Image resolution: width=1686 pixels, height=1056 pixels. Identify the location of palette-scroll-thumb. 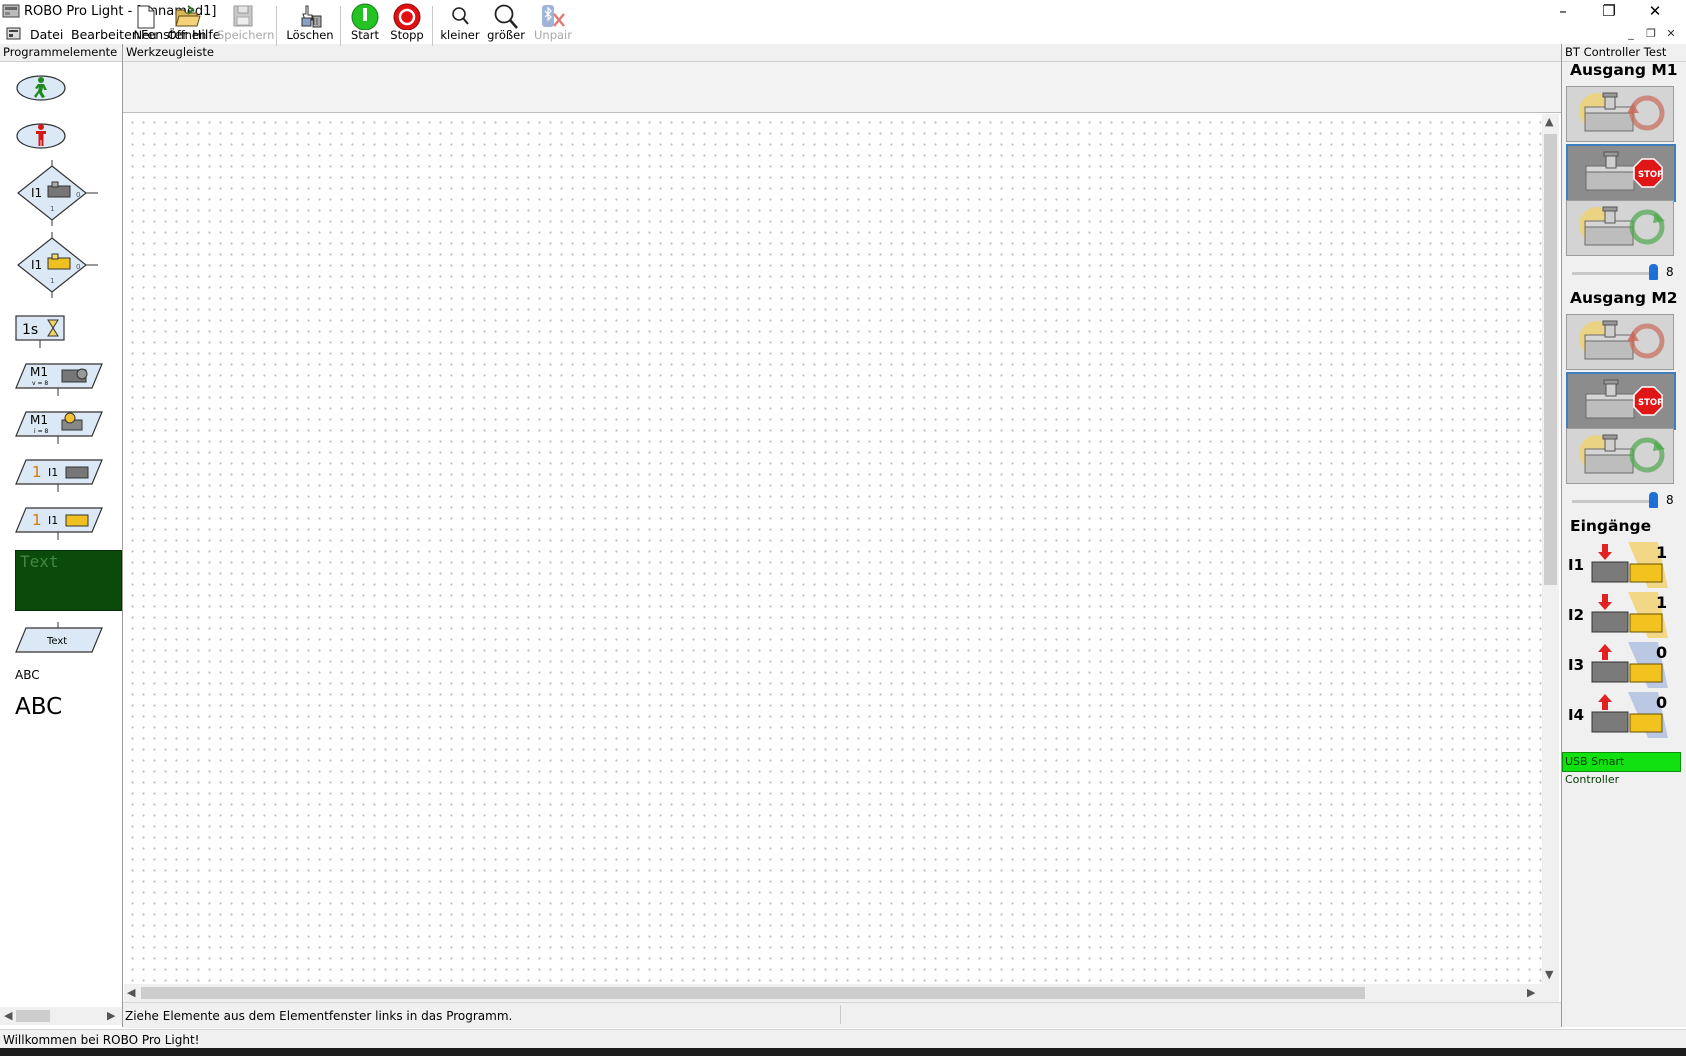
(33, 1016).